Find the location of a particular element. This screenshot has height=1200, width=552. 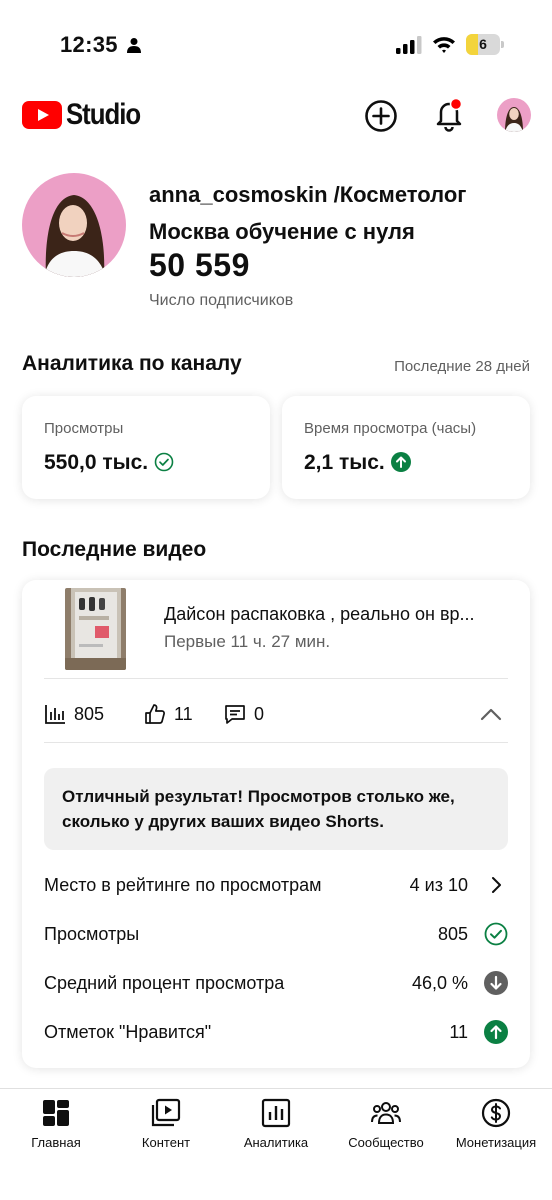

video-views-stat: 805 is located at coordinates (74, 714).